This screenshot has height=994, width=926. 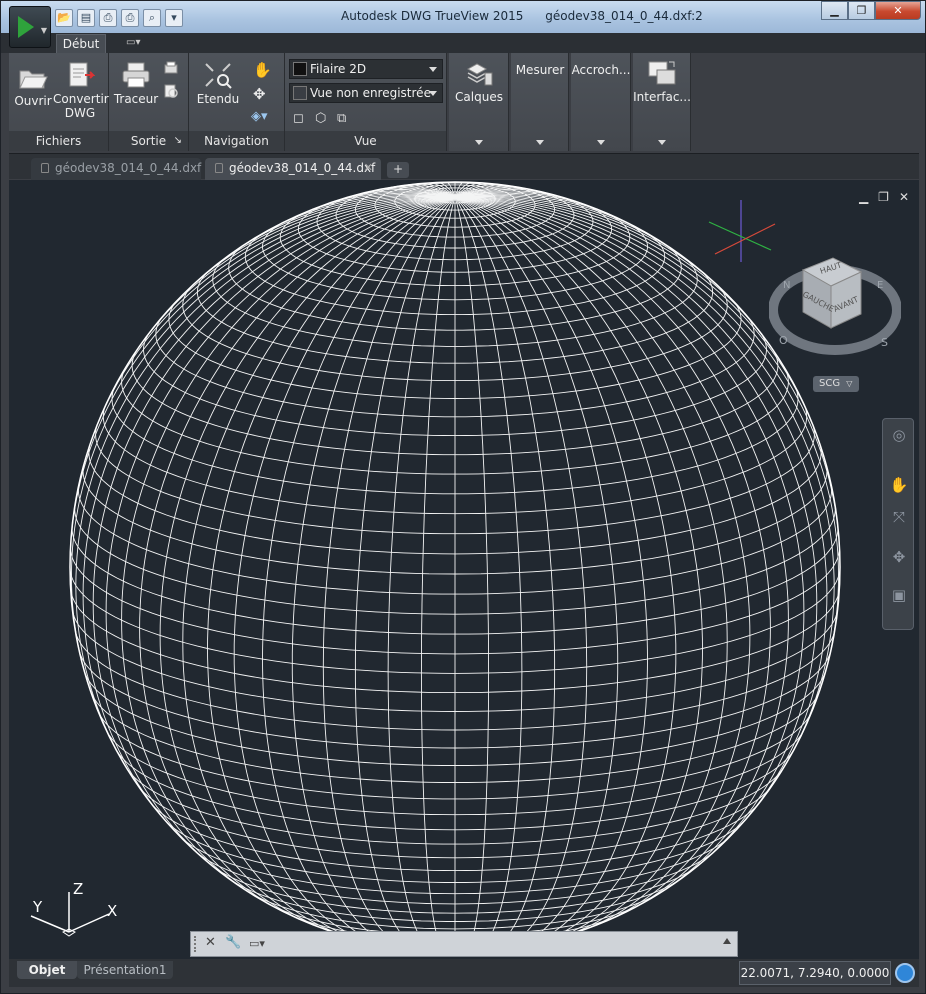 What do you see at coordinates (500, 944) in the screenshot?
I see `command-input` at bounding box center [500, 944].